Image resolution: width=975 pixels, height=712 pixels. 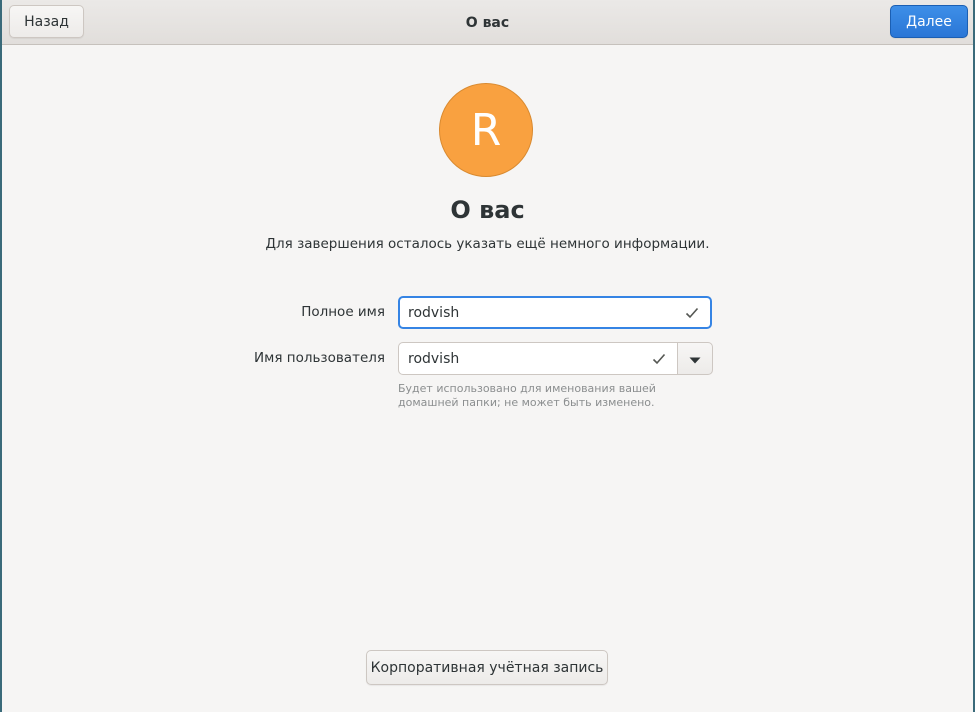 What do you see at coordinates (319, 358) in the screenshot?
I see `username-label: Имя пользователя` at bounding box center [319, 358].